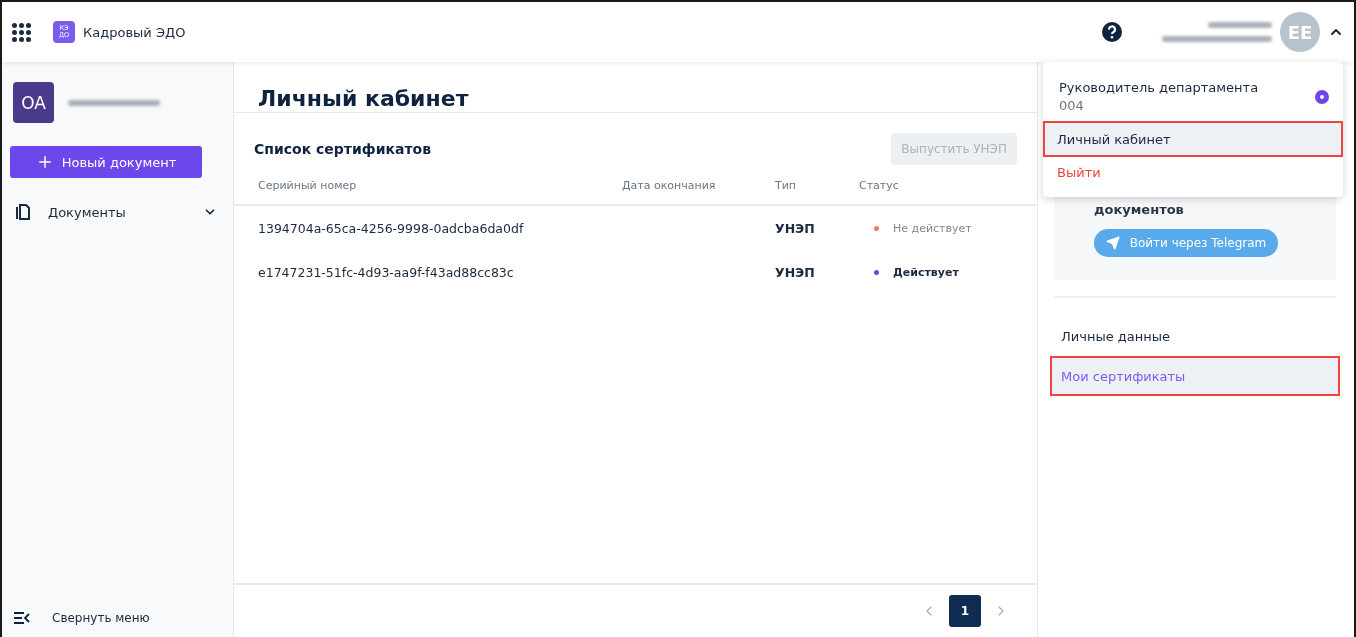 The image size is (1356, 637). I want to click on card-text: документов, so click(1139, 209).